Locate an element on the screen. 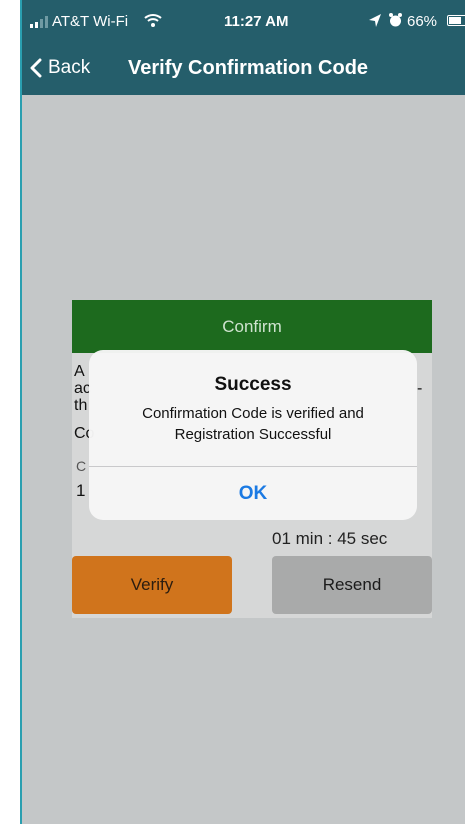  clock-time: 11:27 AM is located at coordinates (256, 21).